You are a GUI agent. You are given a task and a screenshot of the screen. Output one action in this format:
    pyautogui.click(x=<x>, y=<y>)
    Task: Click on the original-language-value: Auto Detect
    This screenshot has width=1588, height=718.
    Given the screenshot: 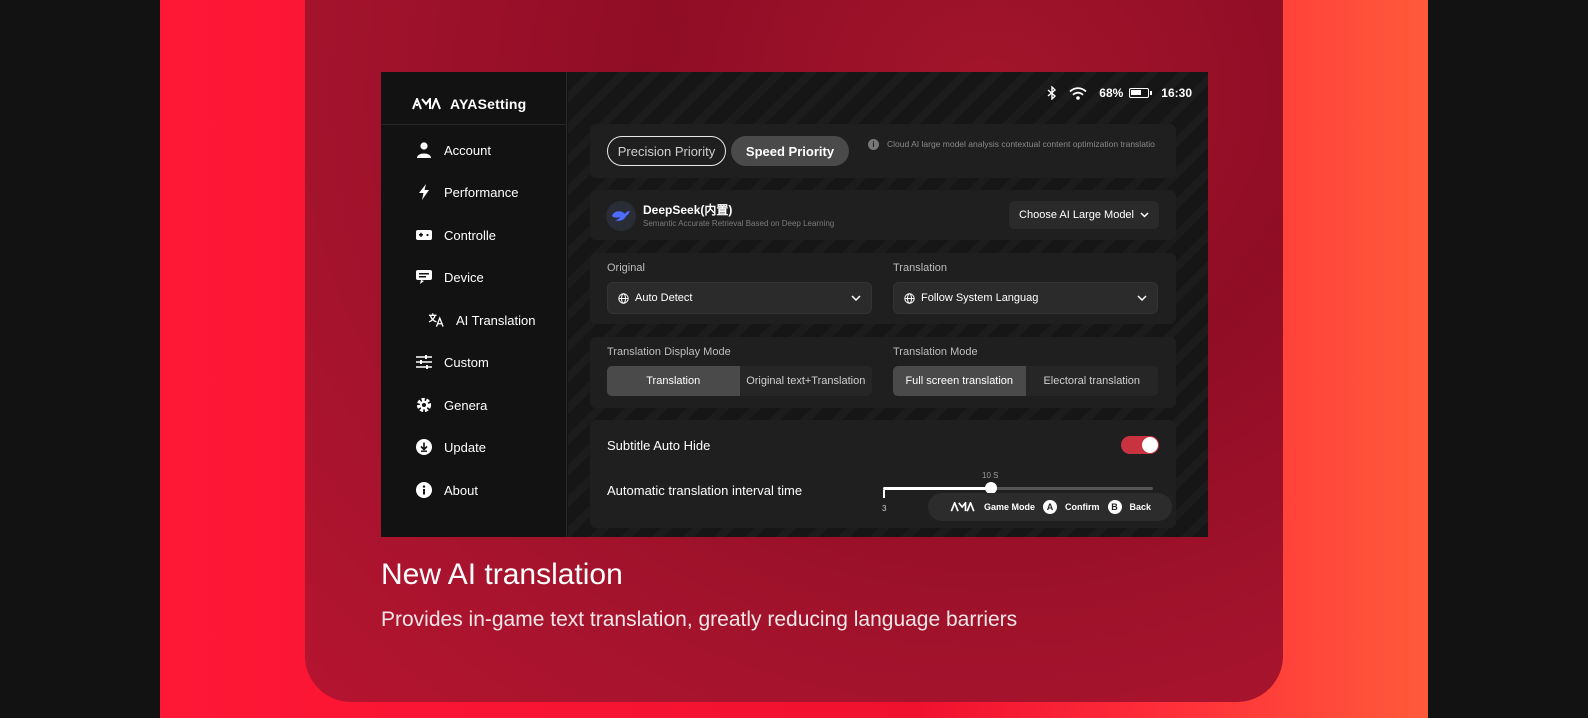 What is the action you would take?
    pyautogui.click(x=664, y=298)
    